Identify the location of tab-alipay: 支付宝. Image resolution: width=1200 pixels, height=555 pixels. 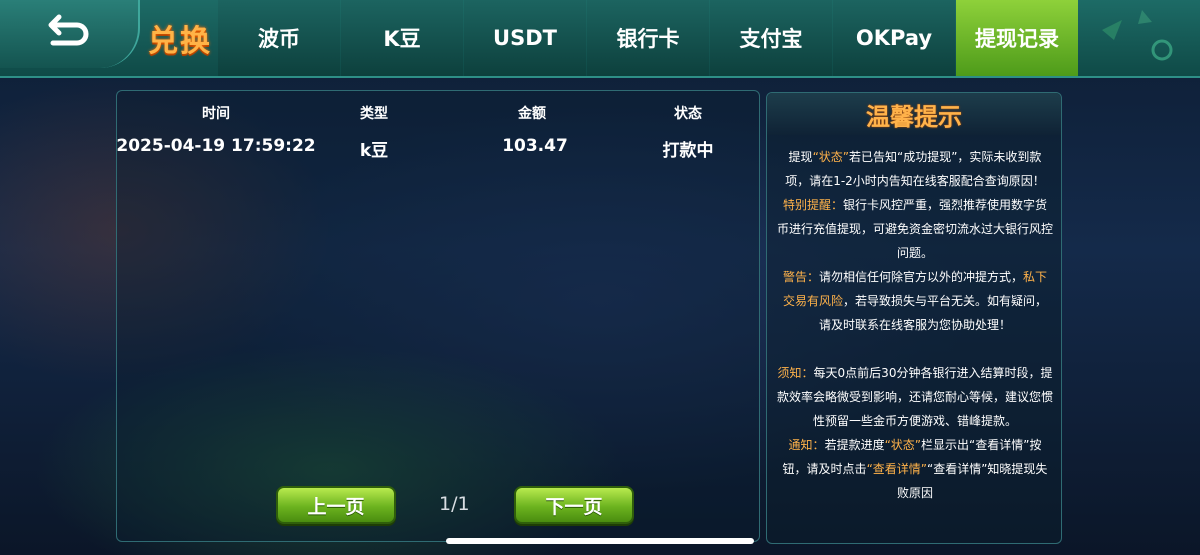
(771, 38).